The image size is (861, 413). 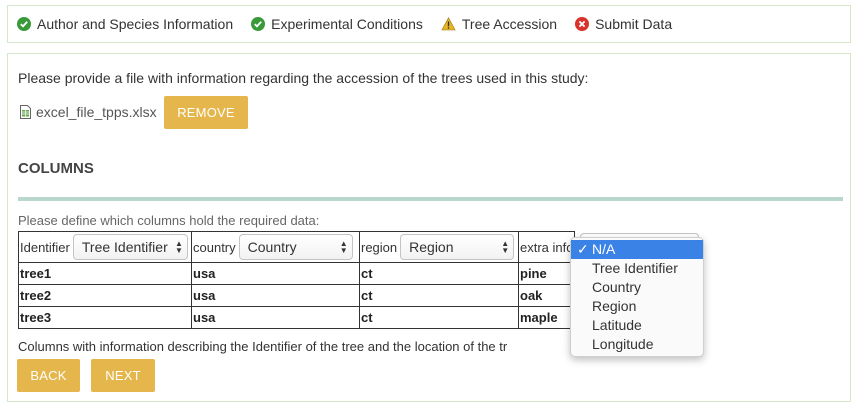 I want to click on divider, so click(x=430, y=199).